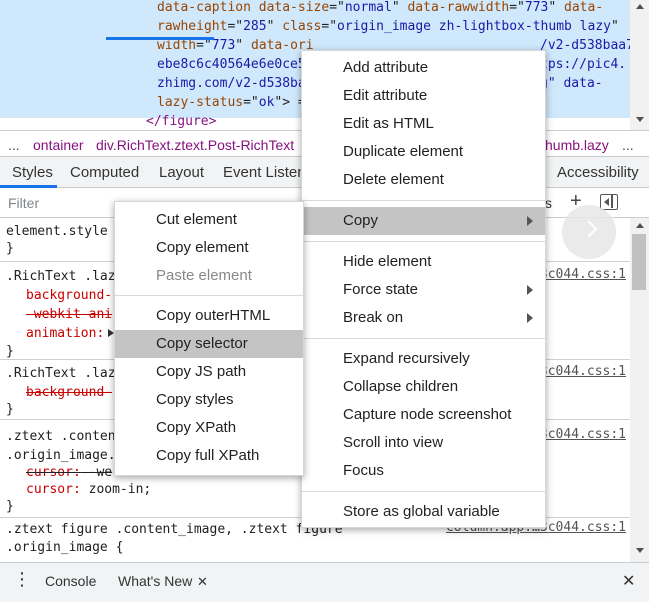  What do you see at coordinates (423, 68) in the screenshot?
I see `menu-item-add-attribute: Add attribute` at bounding box center [423, 68].